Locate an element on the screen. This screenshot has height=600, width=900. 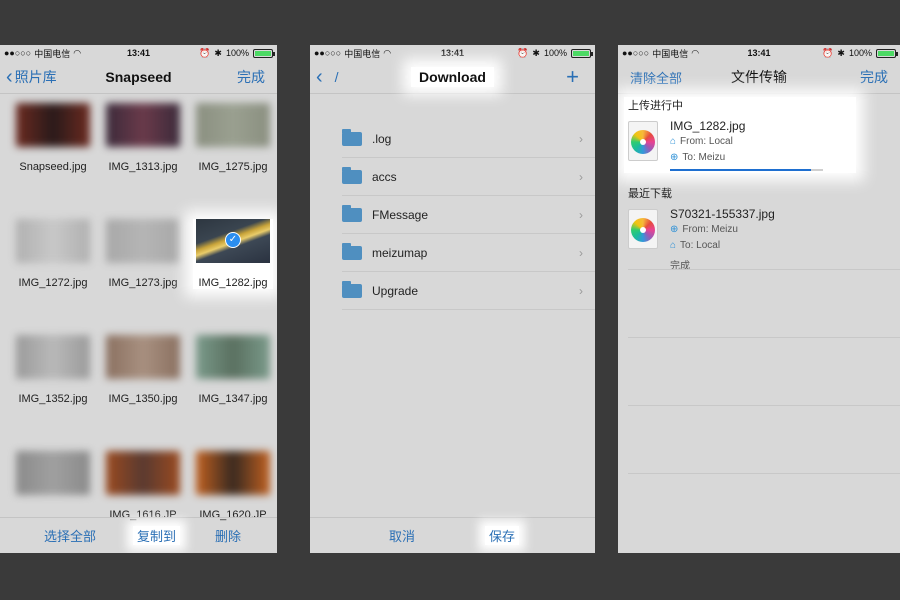
photo-item: IMG_1313.jpg is located at coordinates (143, 138).